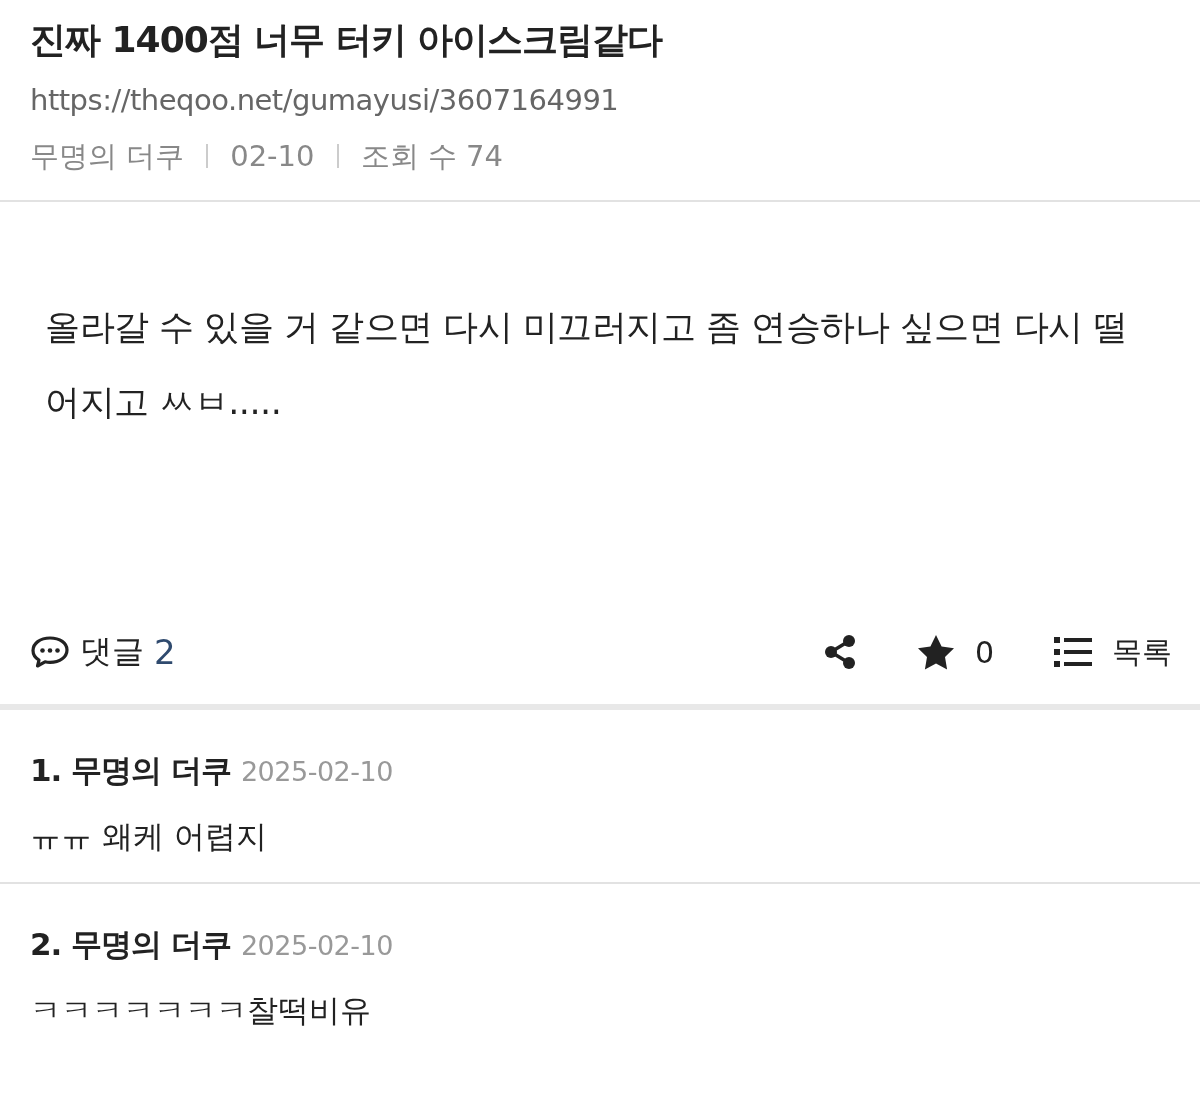 The width and height of the screenshot is (1200, 1102). What do you see at coordinates (431, 156) in the screenshot?
I see `post-meta-text: 조회 수 74` at bounding box center [431, 156].